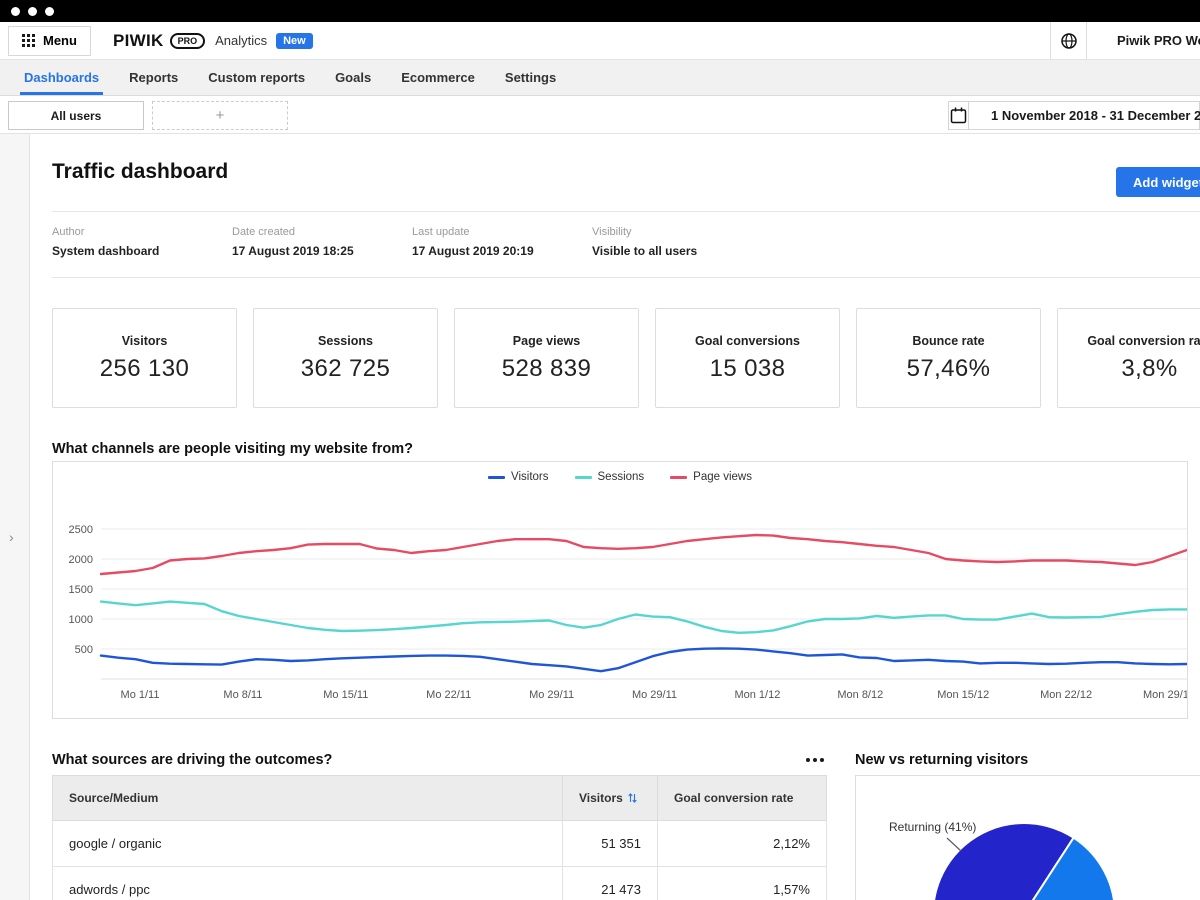  Describe the element at coordinates (345, 368) in the screenshot. I see `kpi-value: 362 725` at that location.